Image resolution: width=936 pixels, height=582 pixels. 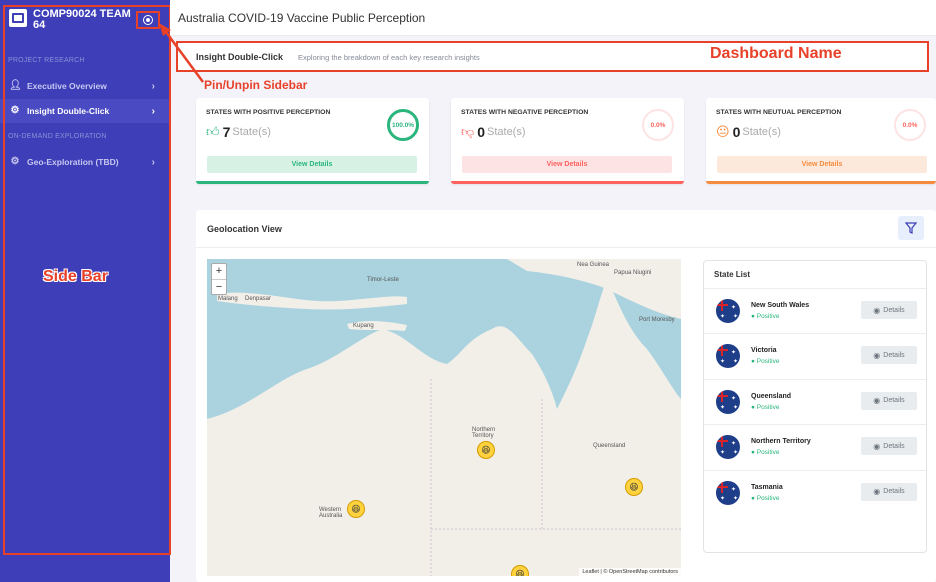 What do you see at coordinates (256, 85) in the screenshot?
I see `pin-annotation: Pin/Unpin Sidebar` at bounding box center [256, 85].